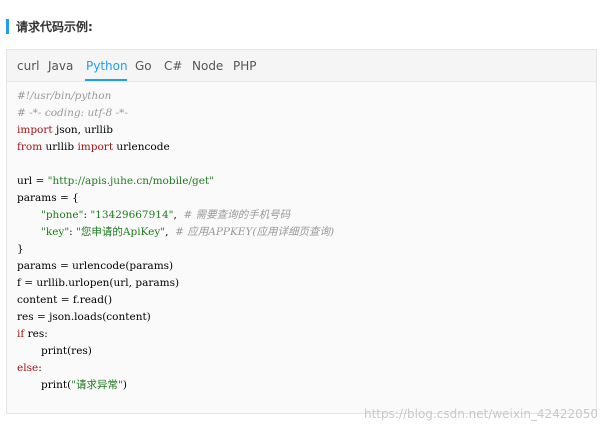 Image resolution: width=608 pixels, height=431 pixels. Describe the element at coordinates (36, 334) in the screenshot. I see `code-text: res:` at that location.